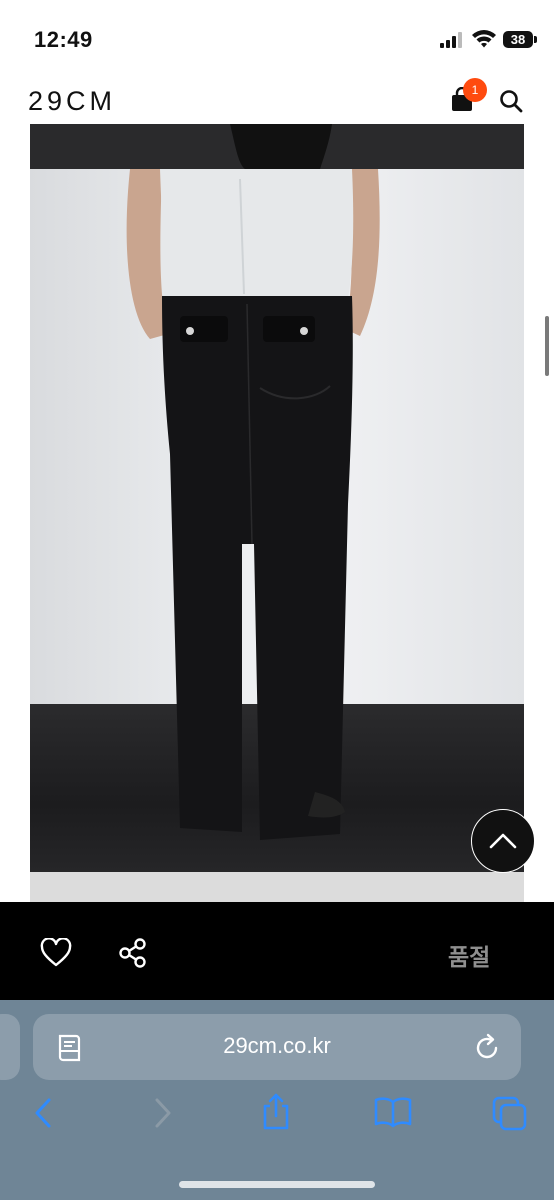  I want to click on chevron-up-icon, so click(503, 841).